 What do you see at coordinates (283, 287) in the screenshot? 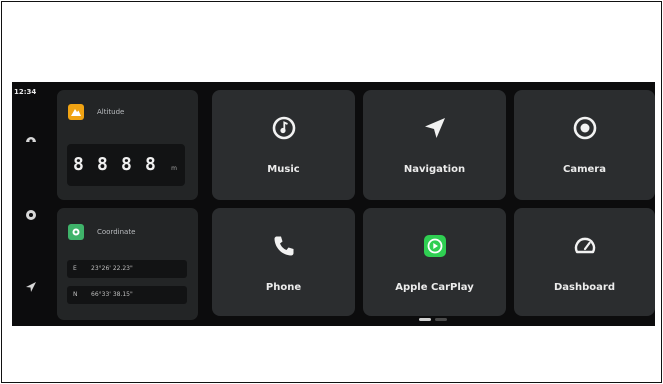
I see `app-label: Phone` at bounding box center [283, 287].